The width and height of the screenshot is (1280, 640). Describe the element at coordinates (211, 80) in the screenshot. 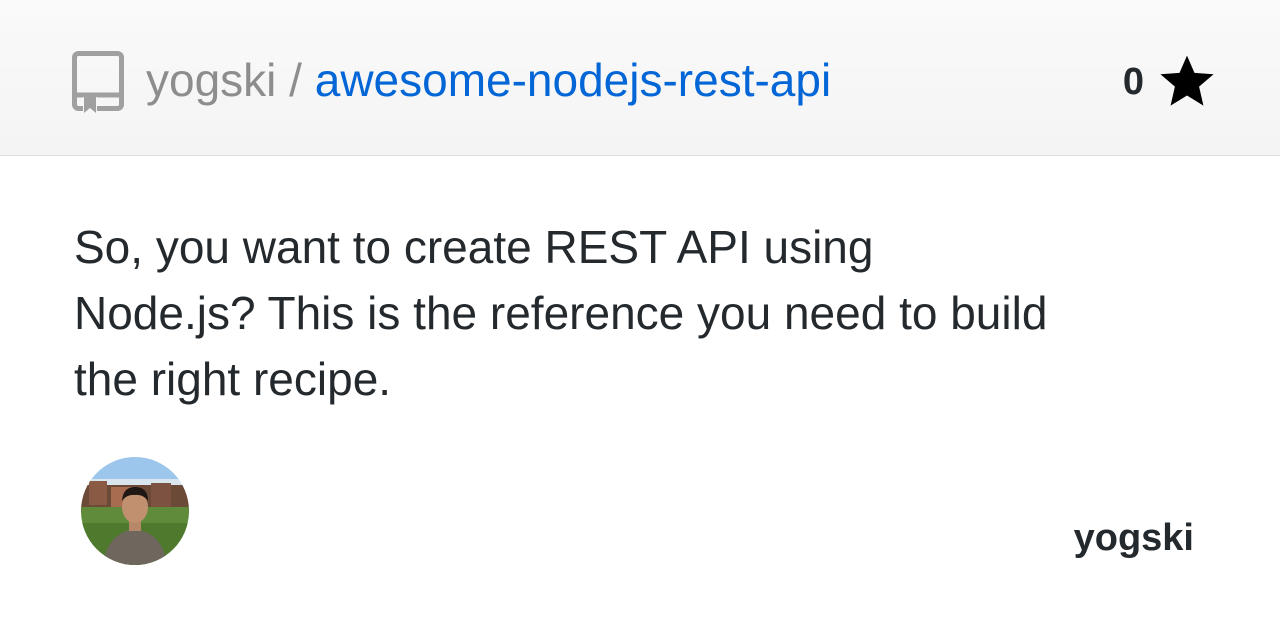

I see `owner-link: yogski` at that location.